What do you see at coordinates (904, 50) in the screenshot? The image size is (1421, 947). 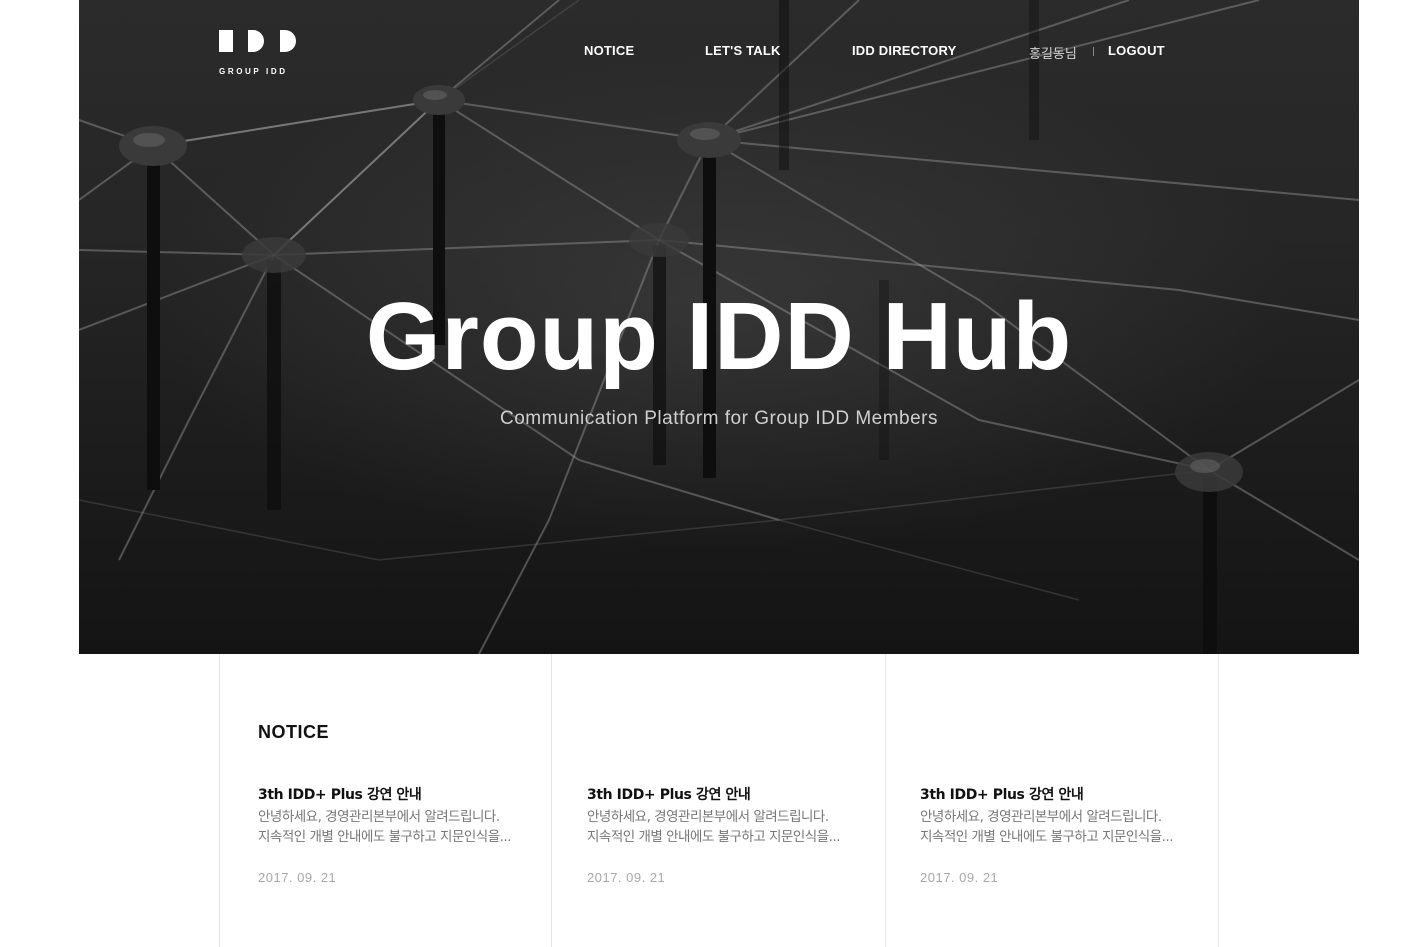 I see `nav-idd-directory-link: IDD DIRECTORY` at bounding box center [904, 50].